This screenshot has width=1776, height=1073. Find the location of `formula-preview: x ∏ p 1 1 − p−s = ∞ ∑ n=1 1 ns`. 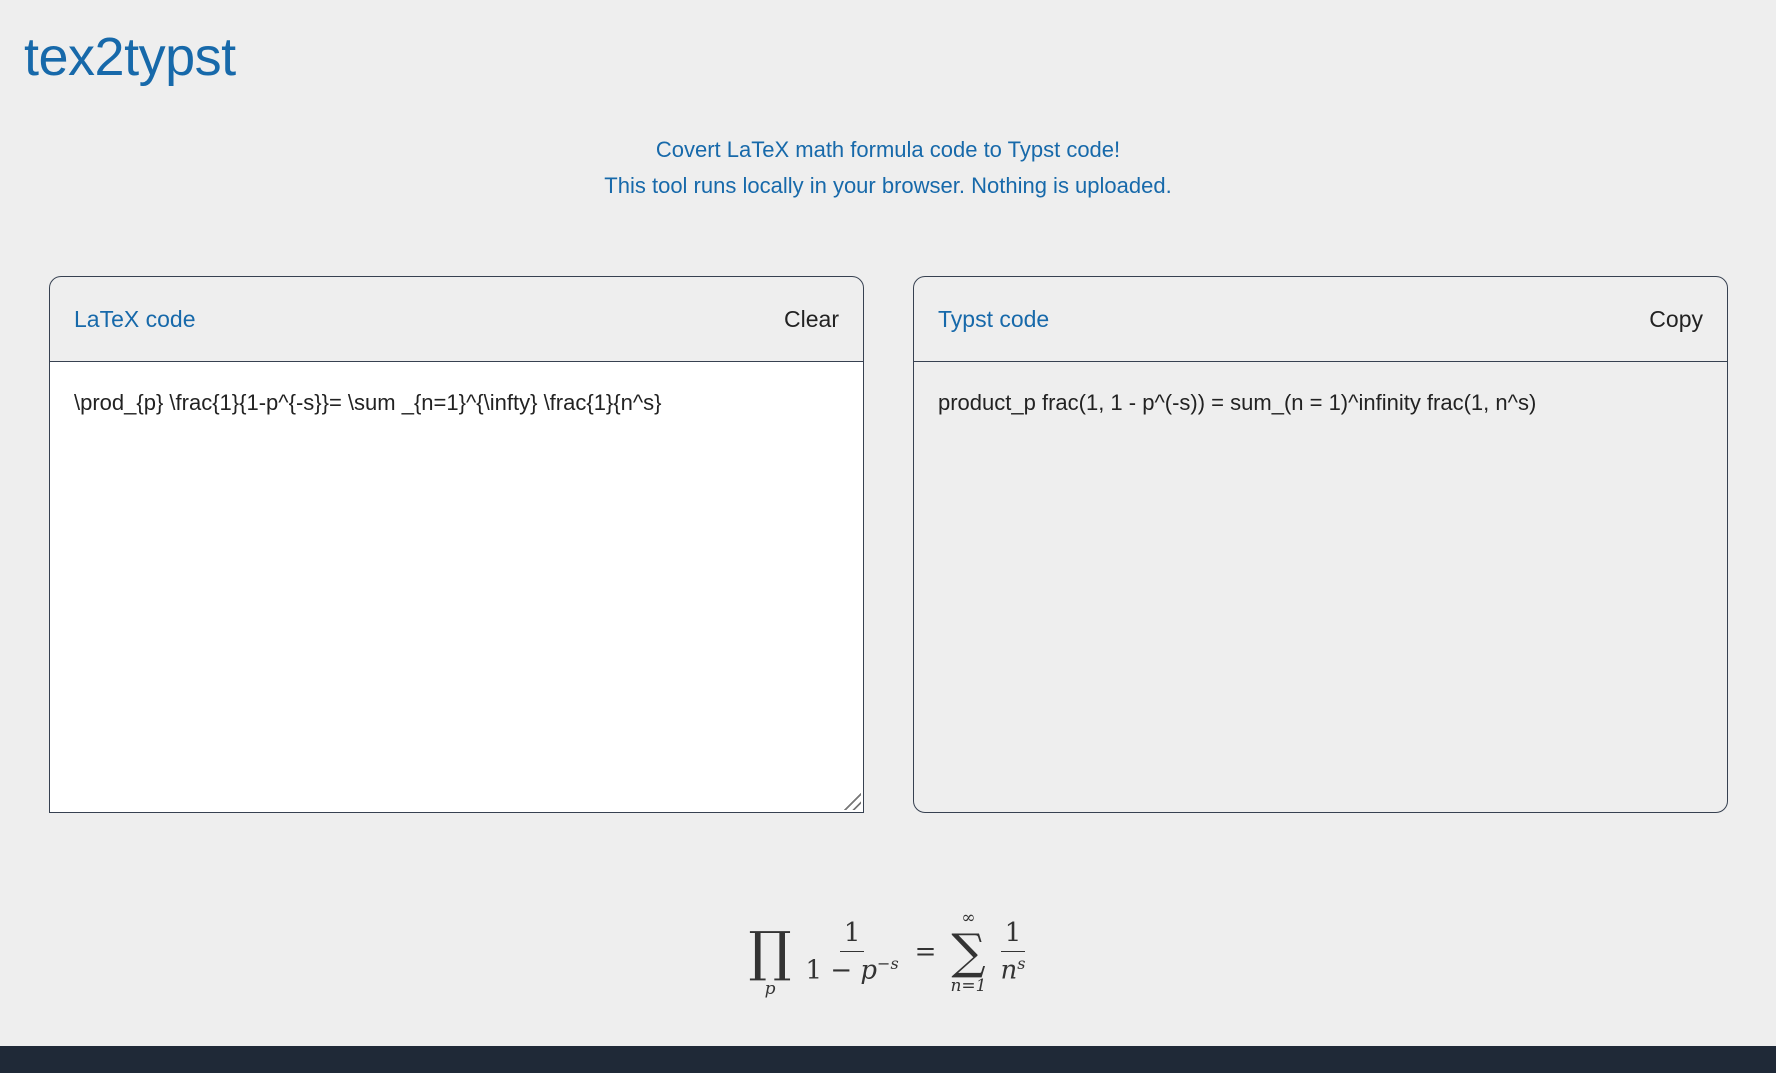

formula-preview: x ∏ p 1 1 − p−s = ∞ ∑ n=1 1 ns is located at coordinates (888, 952).